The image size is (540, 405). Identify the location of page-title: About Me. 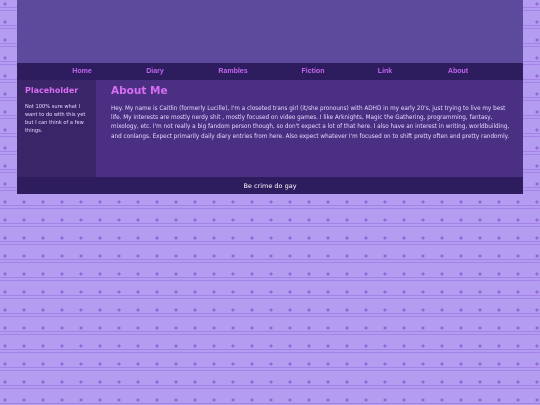
(139, 91).